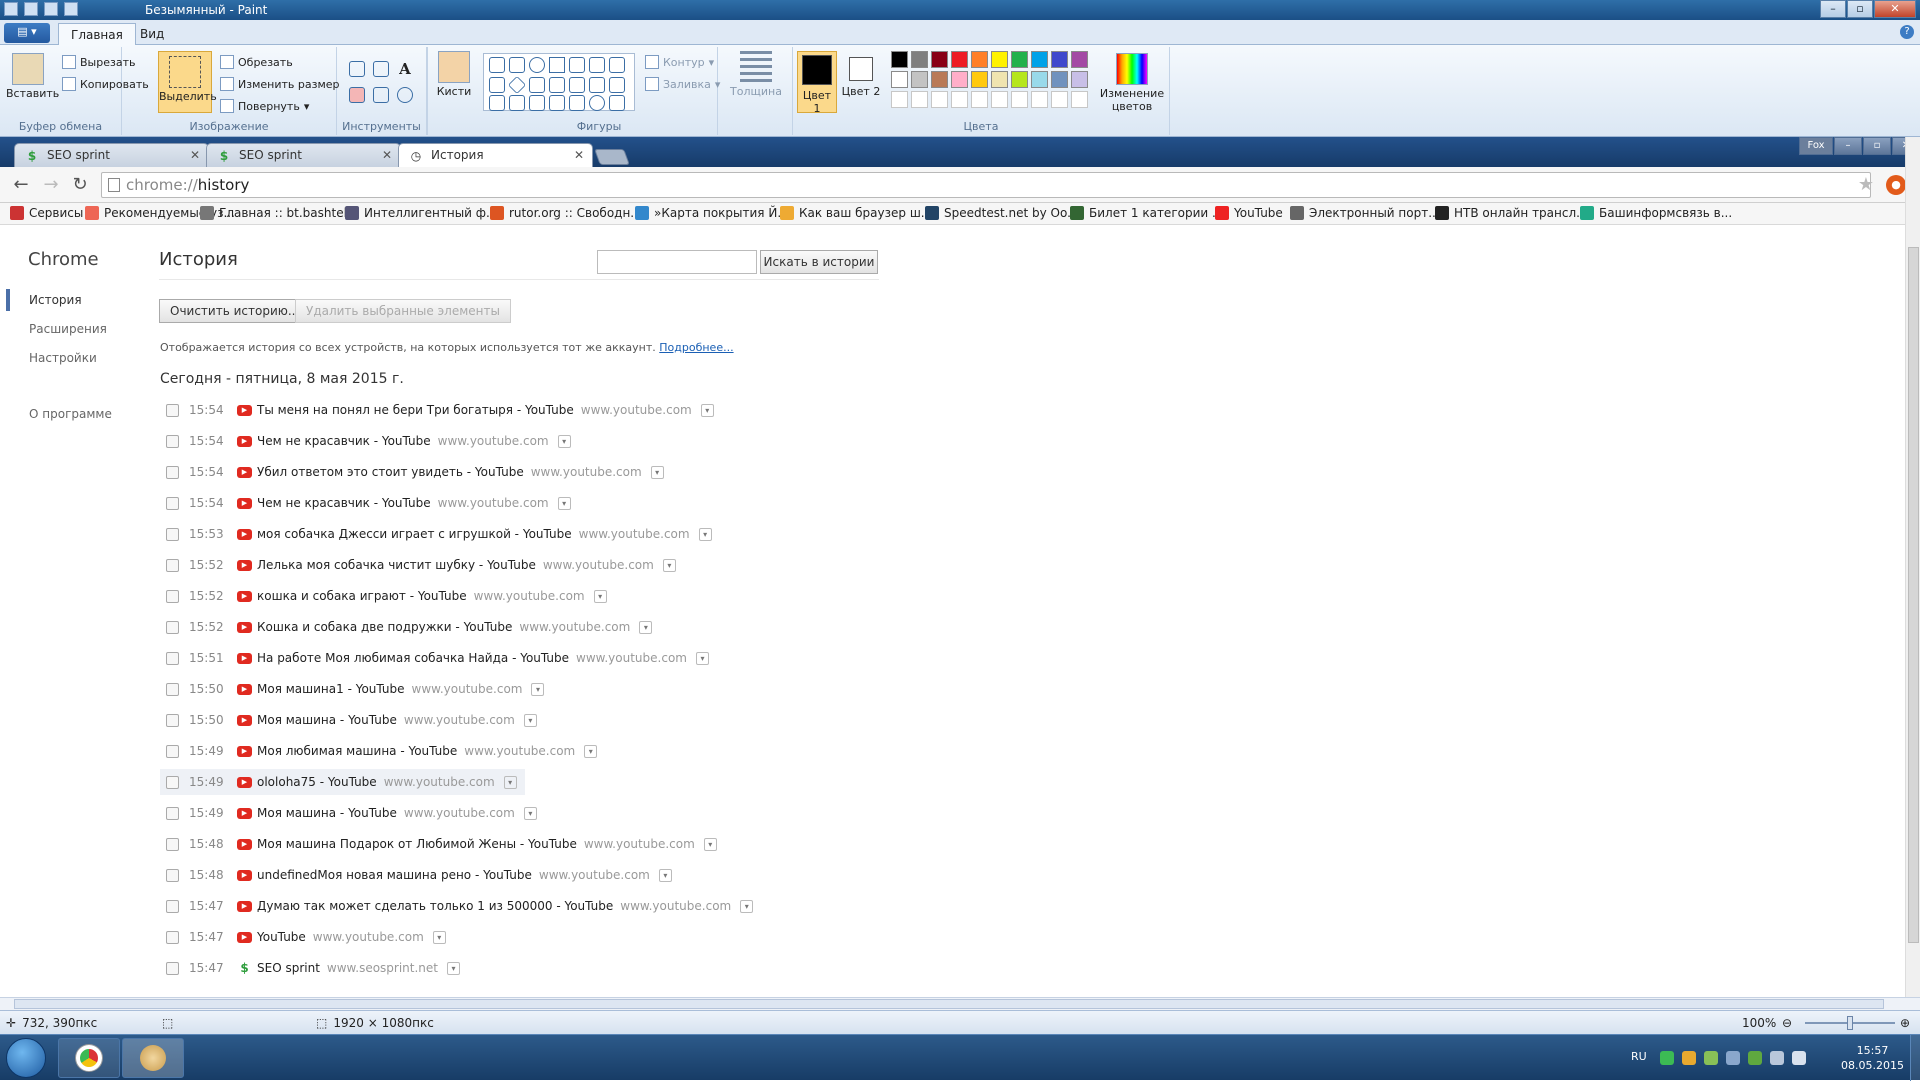 The width and height of the screenshot is (1920, 1081). Describe the element at coordinates (264, 106) in the screenshot. I see `rotate-button: Повернуть ▾` at that location.